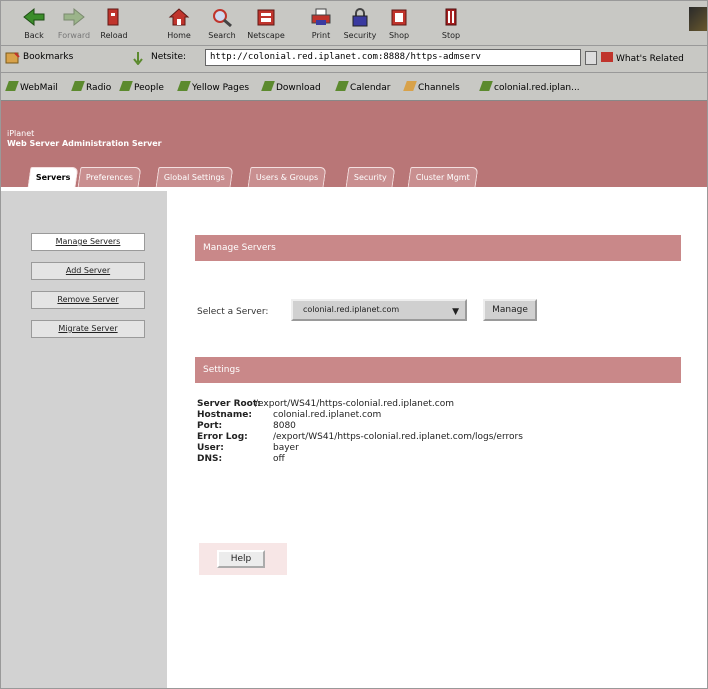 This screenshot has height=689, width=708. What do you see at coordinates (84, 143) in the screenshot?
I see `product-title: Web Server Administration Server` at bounding box center [84, 143].